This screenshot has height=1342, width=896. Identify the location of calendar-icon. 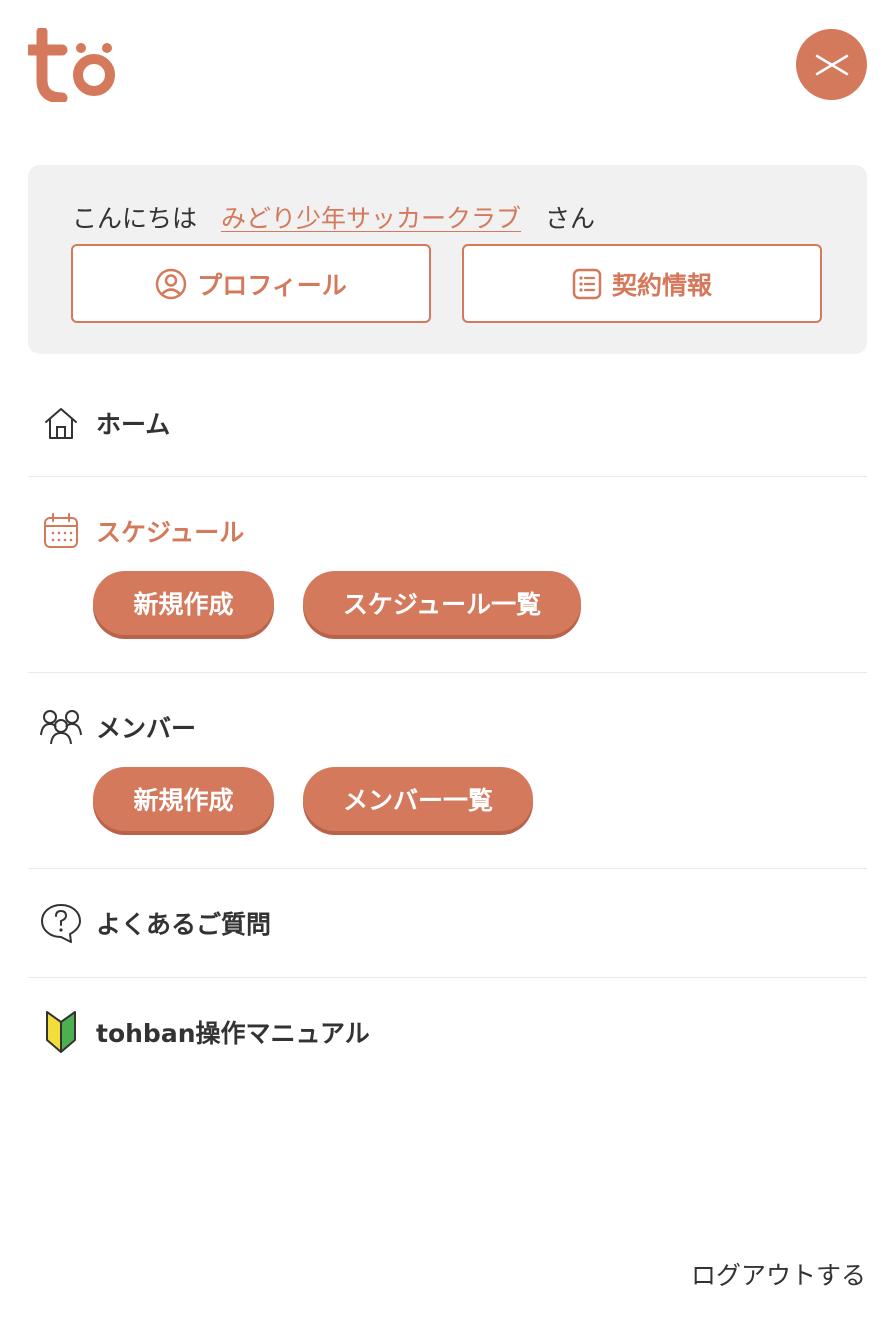
(61, 531).